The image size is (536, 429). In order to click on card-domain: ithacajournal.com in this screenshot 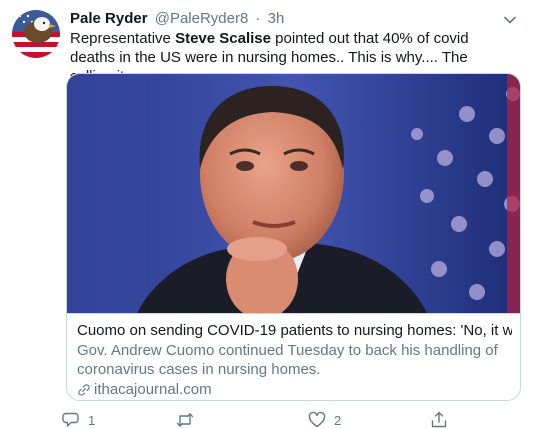, I will do `click(294, 389)`.